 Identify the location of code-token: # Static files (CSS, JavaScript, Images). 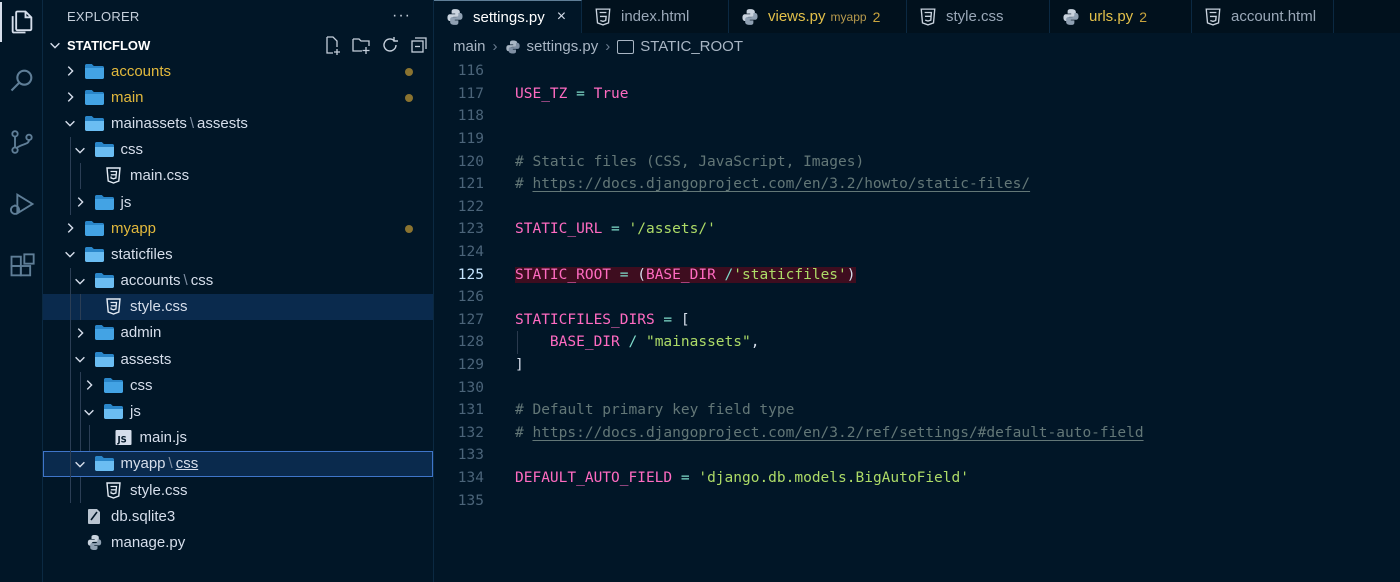
(690, 161).